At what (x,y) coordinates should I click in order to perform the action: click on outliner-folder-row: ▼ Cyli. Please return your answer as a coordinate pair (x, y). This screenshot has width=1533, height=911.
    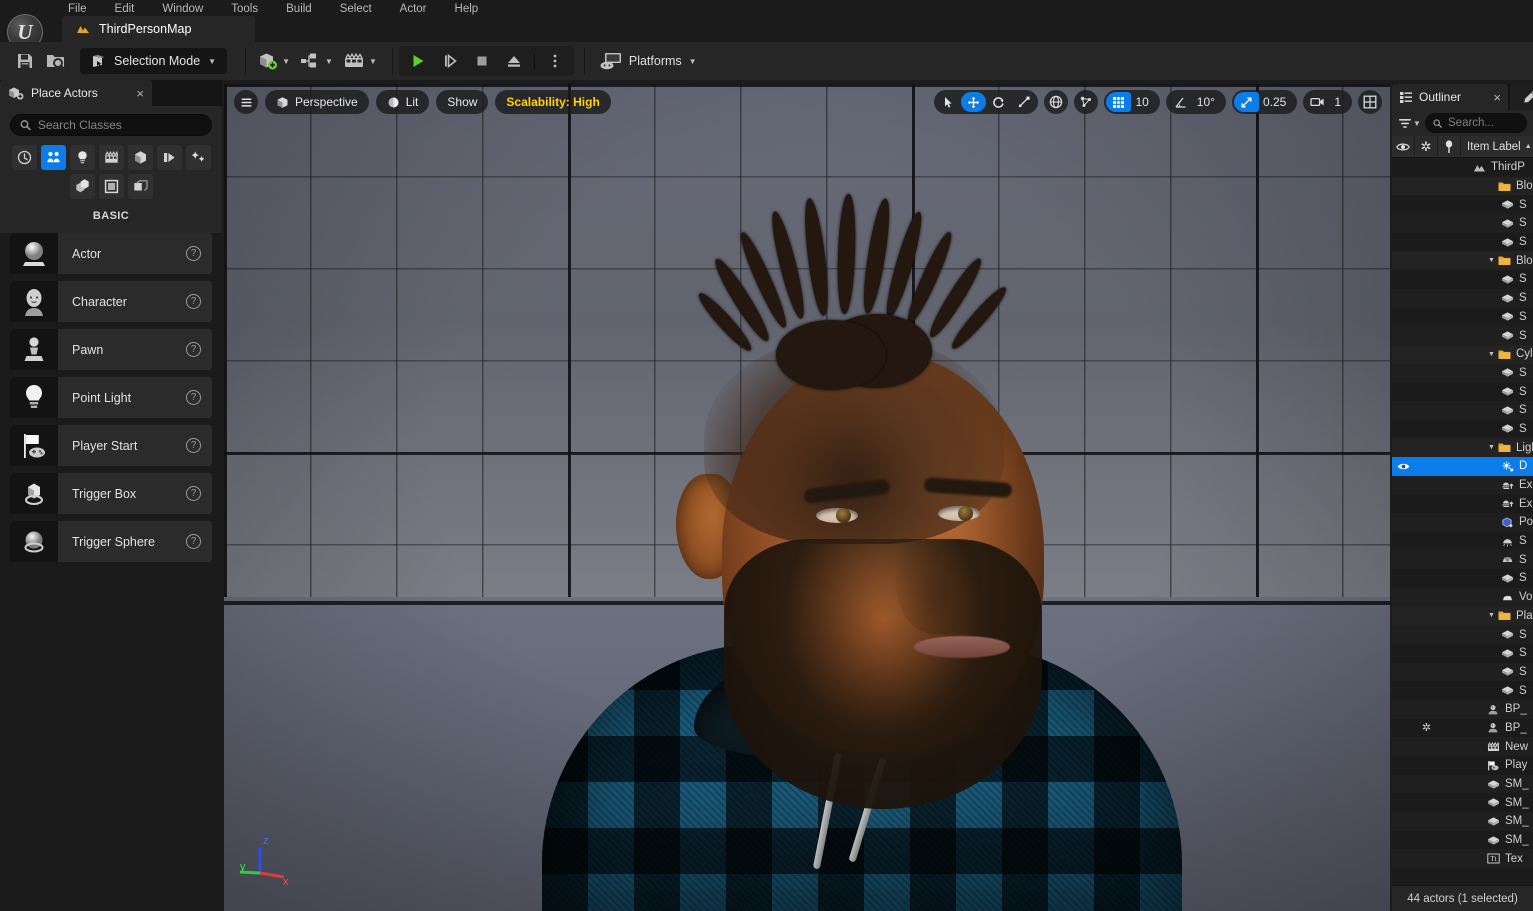
    Looking at the image, I should click on (1462, 354).